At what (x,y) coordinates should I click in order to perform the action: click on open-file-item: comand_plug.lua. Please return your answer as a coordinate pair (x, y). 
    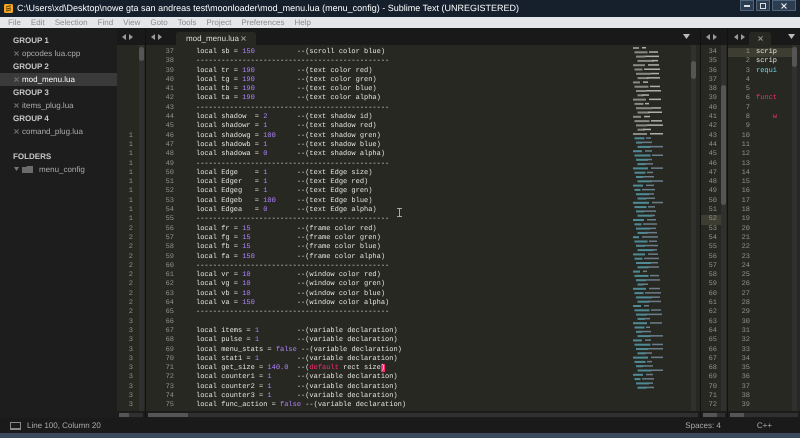
    Looking at the image, I should click on (58, 131).